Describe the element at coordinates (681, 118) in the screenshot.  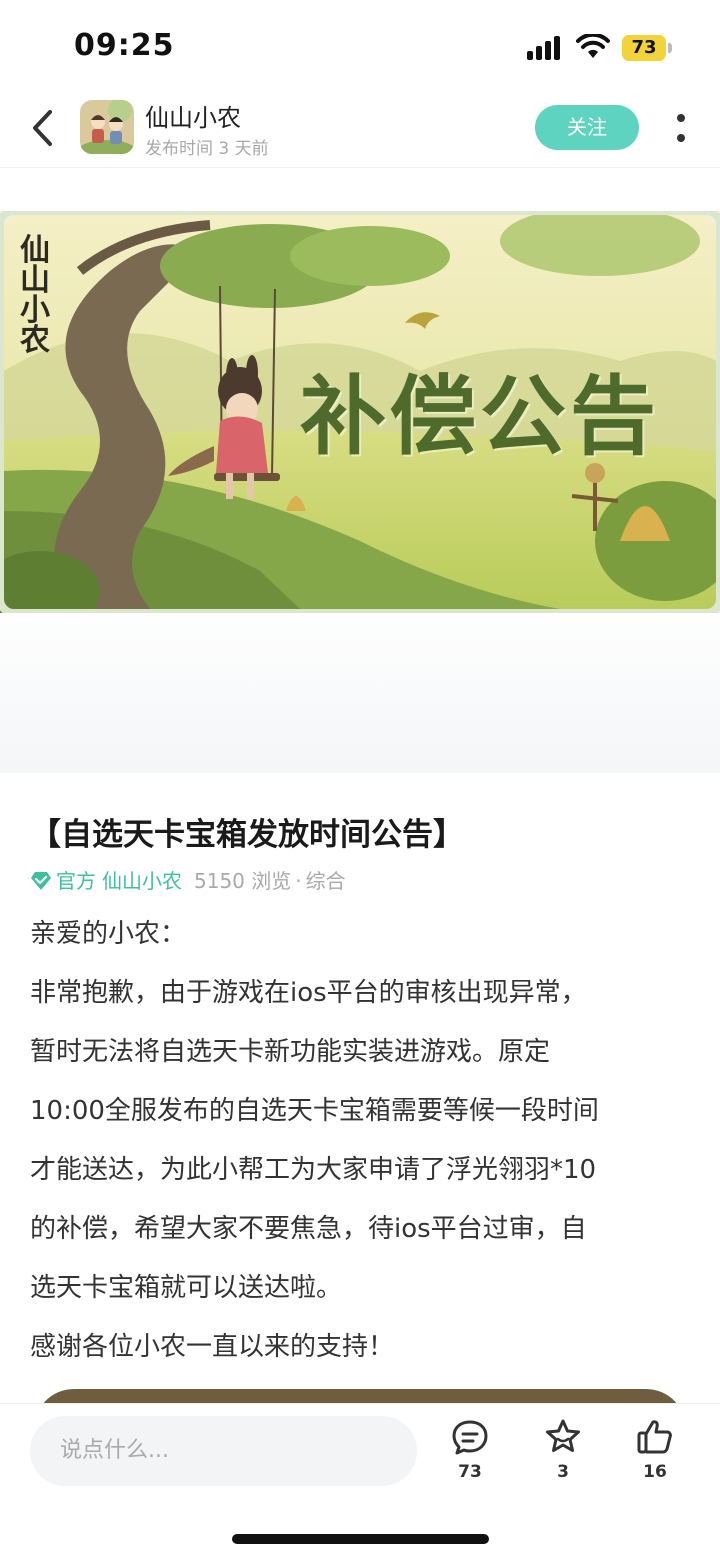
I see `more-icon` at that location.